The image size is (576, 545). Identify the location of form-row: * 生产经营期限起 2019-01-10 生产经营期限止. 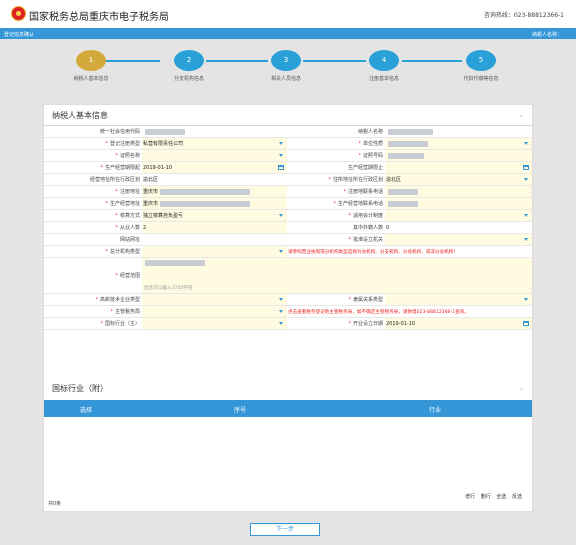
(288, 168).